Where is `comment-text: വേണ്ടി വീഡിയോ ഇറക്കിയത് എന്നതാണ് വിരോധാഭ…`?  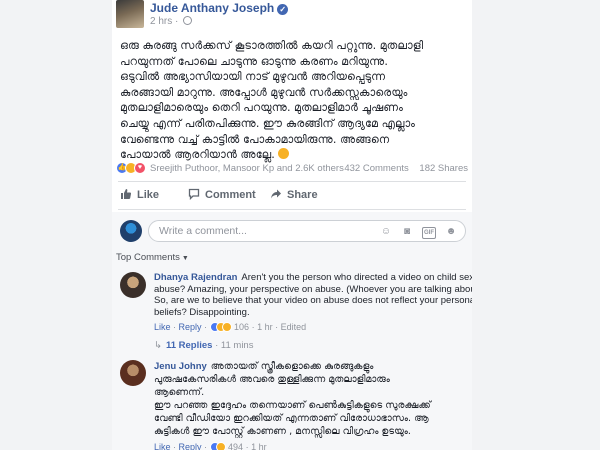 comment-text: വേണ്ടി വീഡിയോ ഇറക്കിയത് എന്നതാണ് വിരോധാഭ… is located at coordinates (291, 418).